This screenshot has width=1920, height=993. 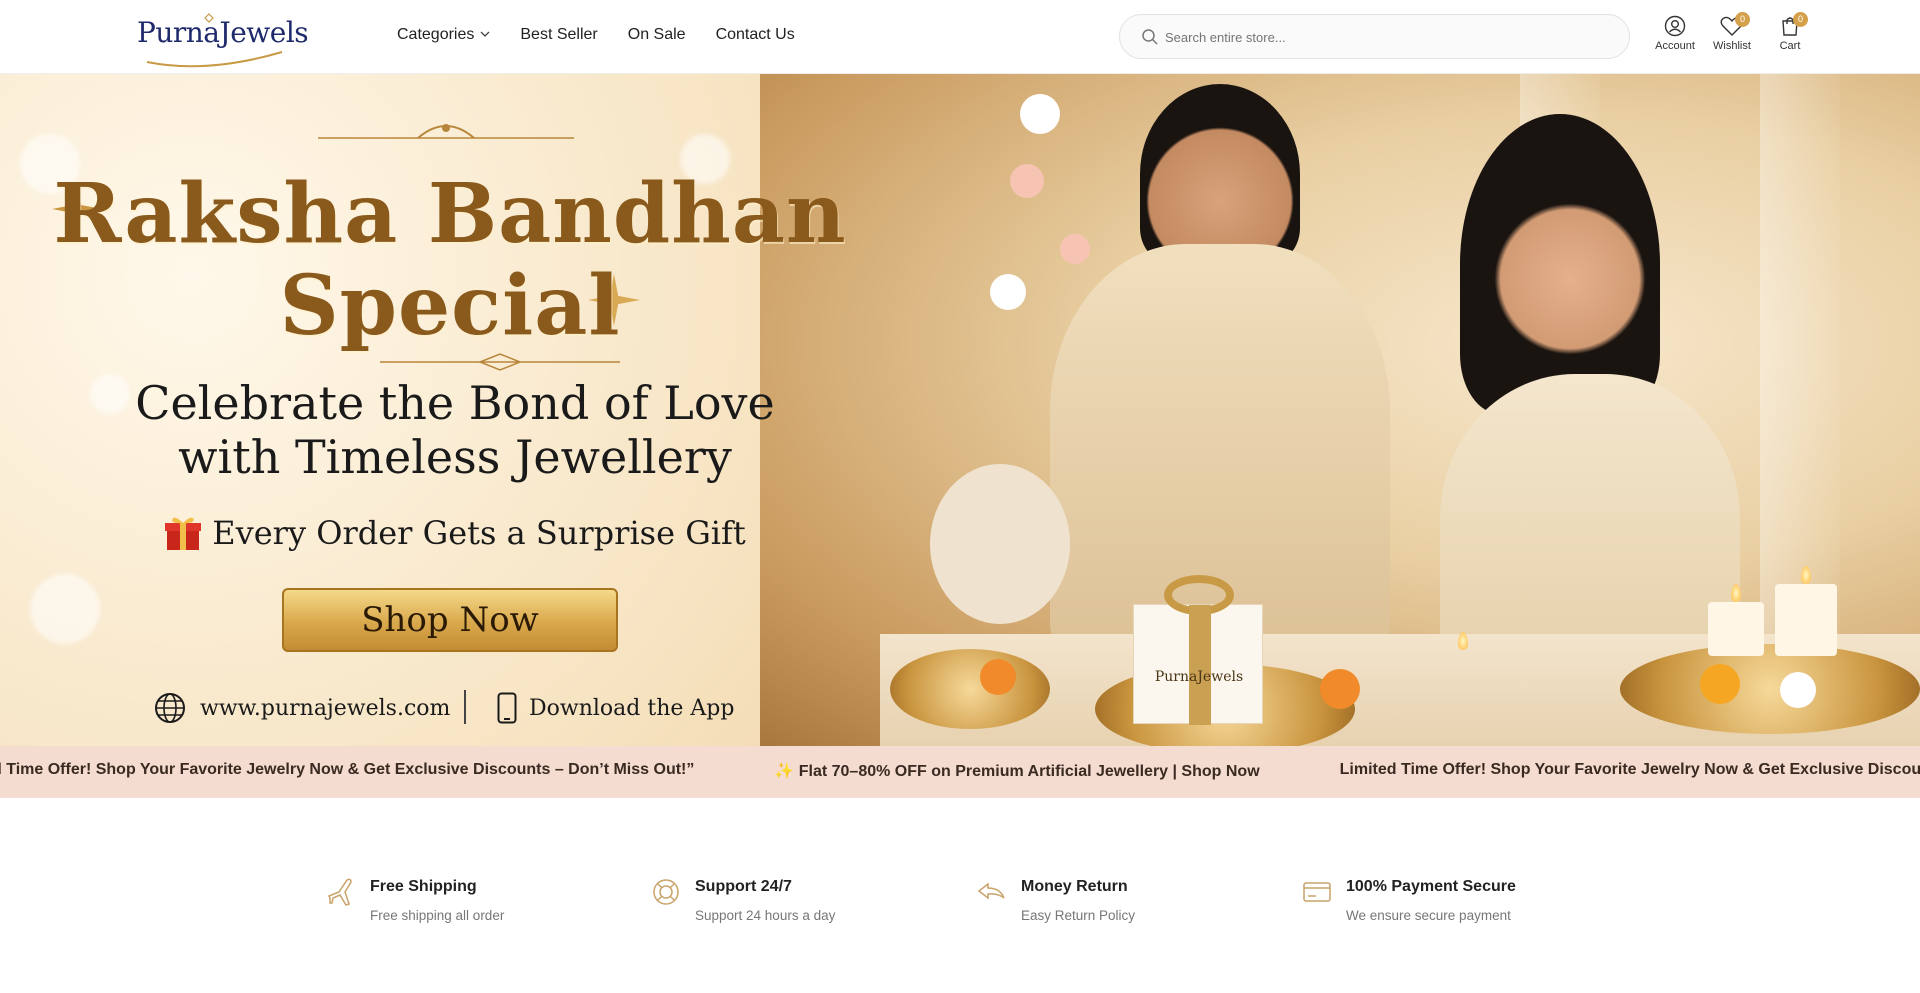 I want to click on download-app-link: Download the App, so click(x=615, y=708).